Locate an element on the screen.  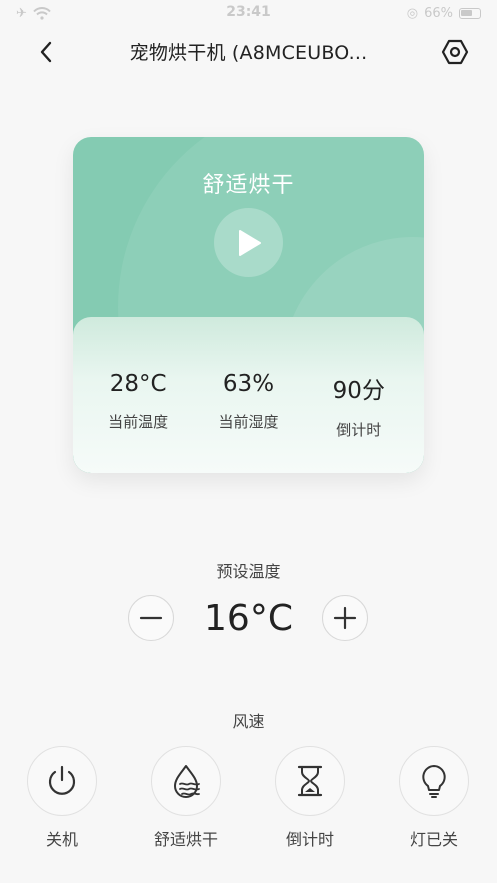
stats-row: 28°C 当前温度 63% 当前湿度 90分 倒计时 is located at coordinates (248, 405).